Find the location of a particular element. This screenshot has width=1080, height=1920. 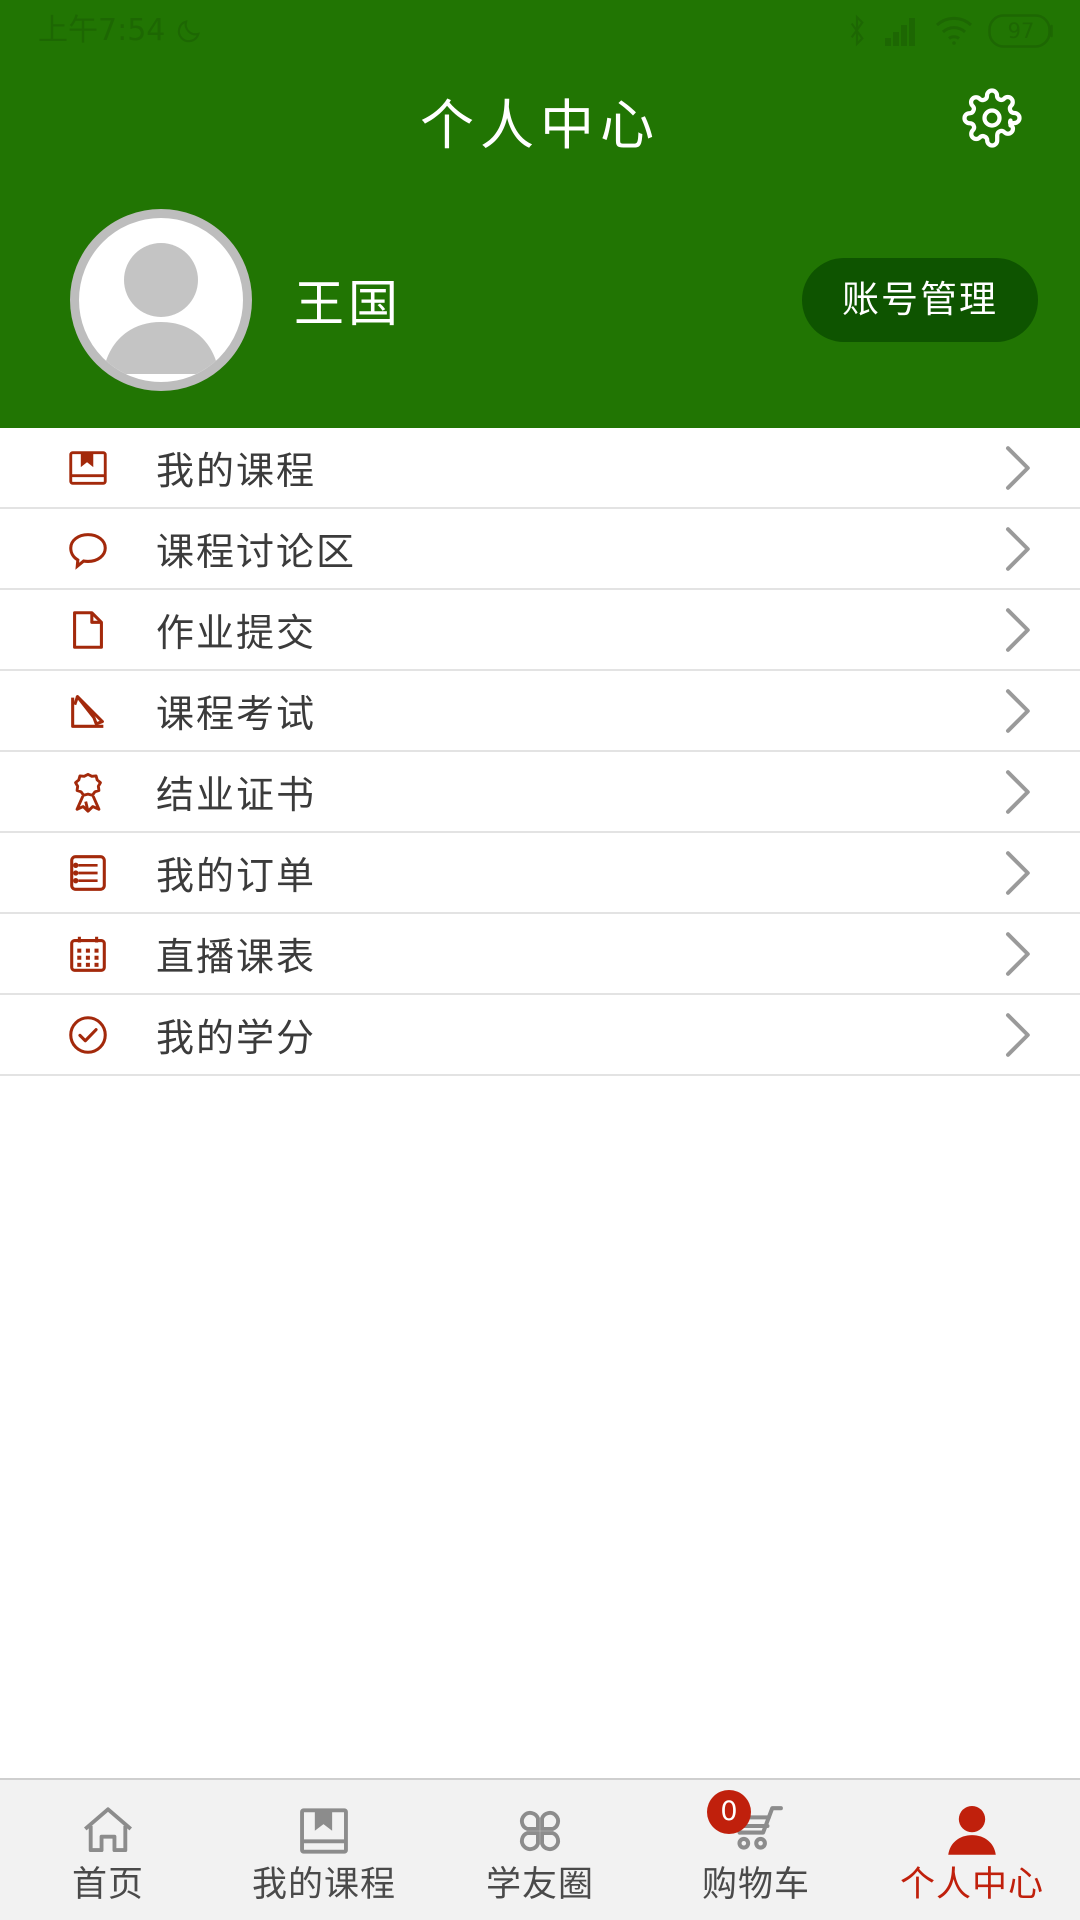

calendar-icon is located at coordinates (88, 954).